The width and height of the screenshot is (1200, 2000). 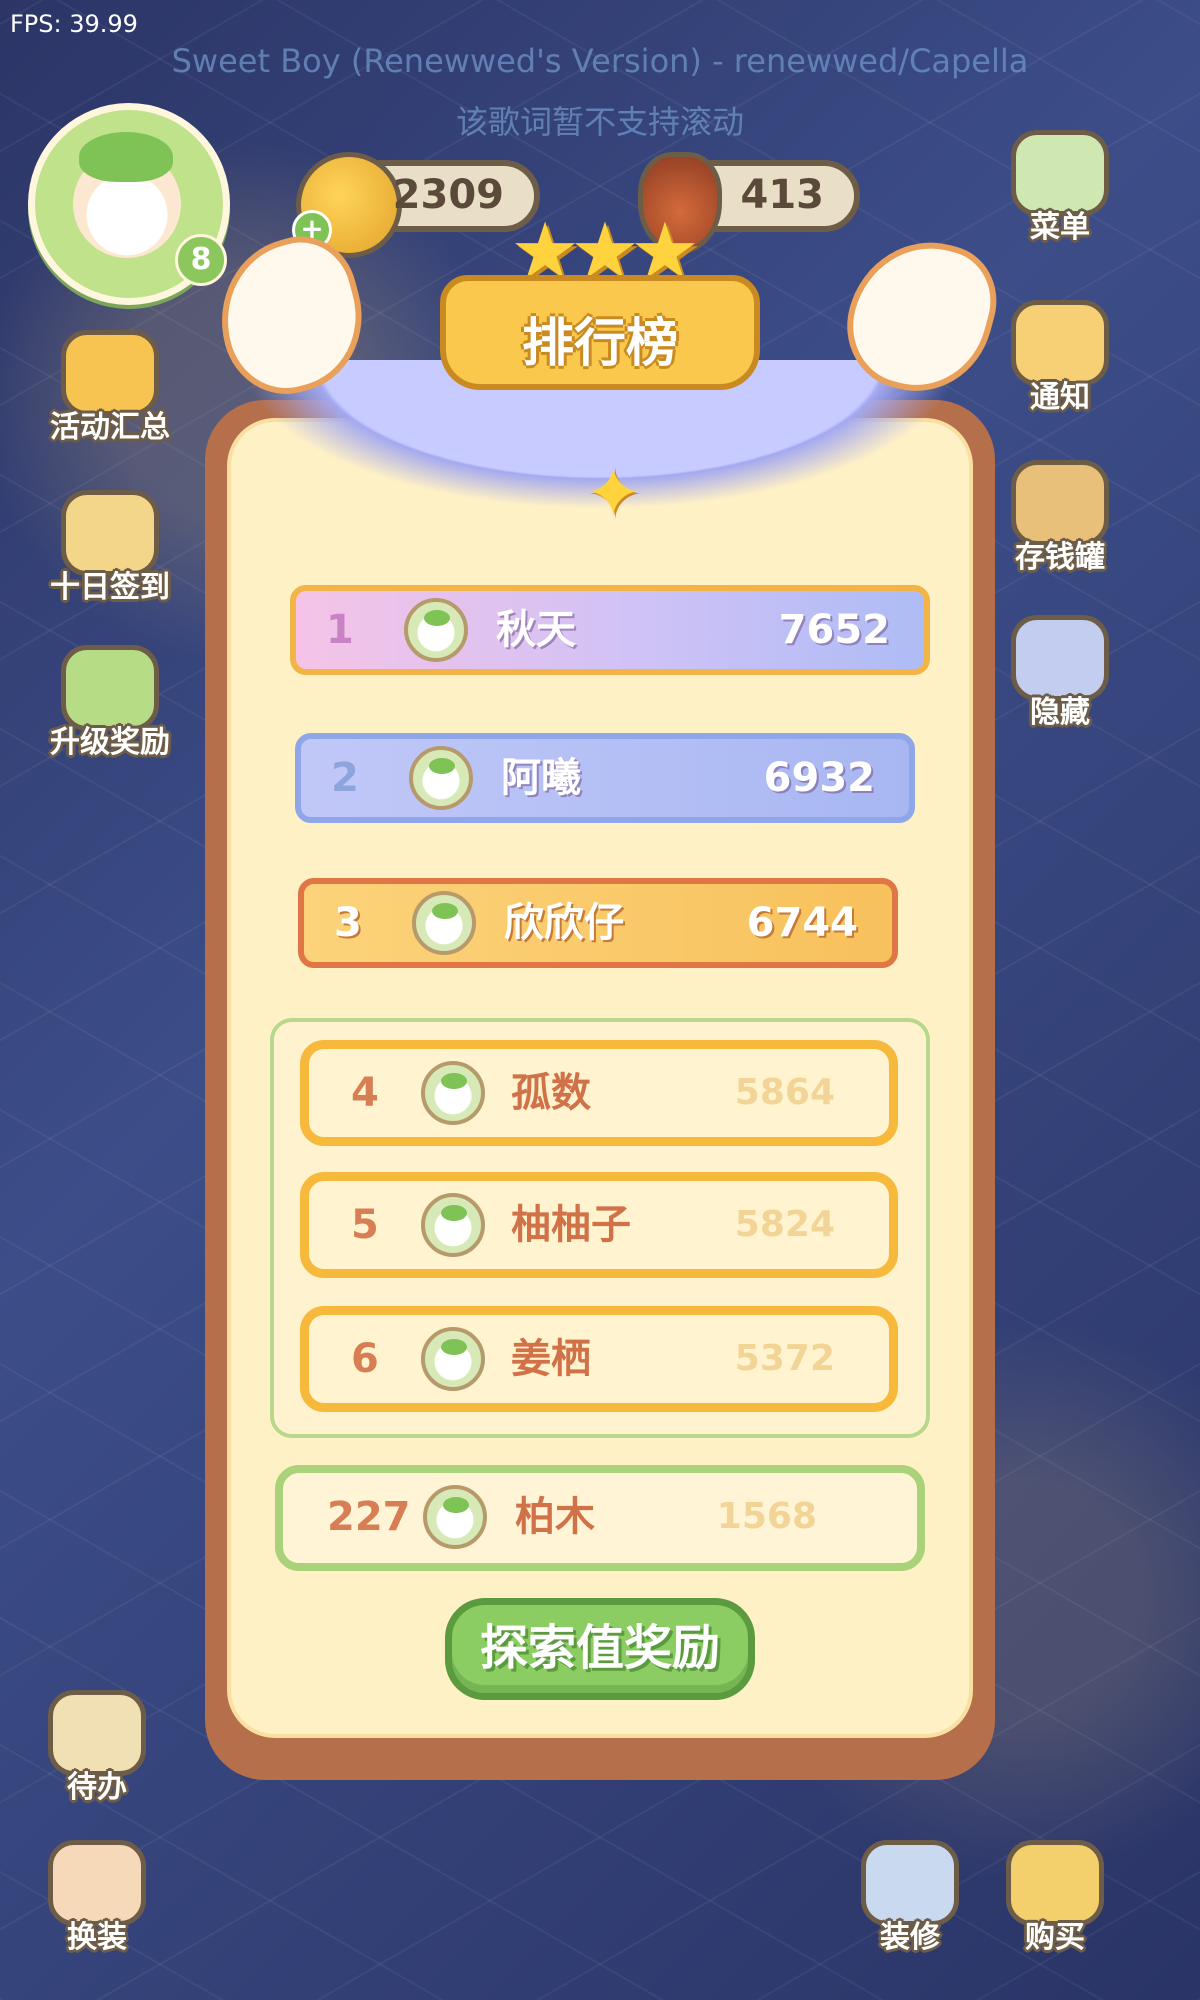 I want to click on upgrade-reward-button: 升级奖励, so click(x=110, y=702).